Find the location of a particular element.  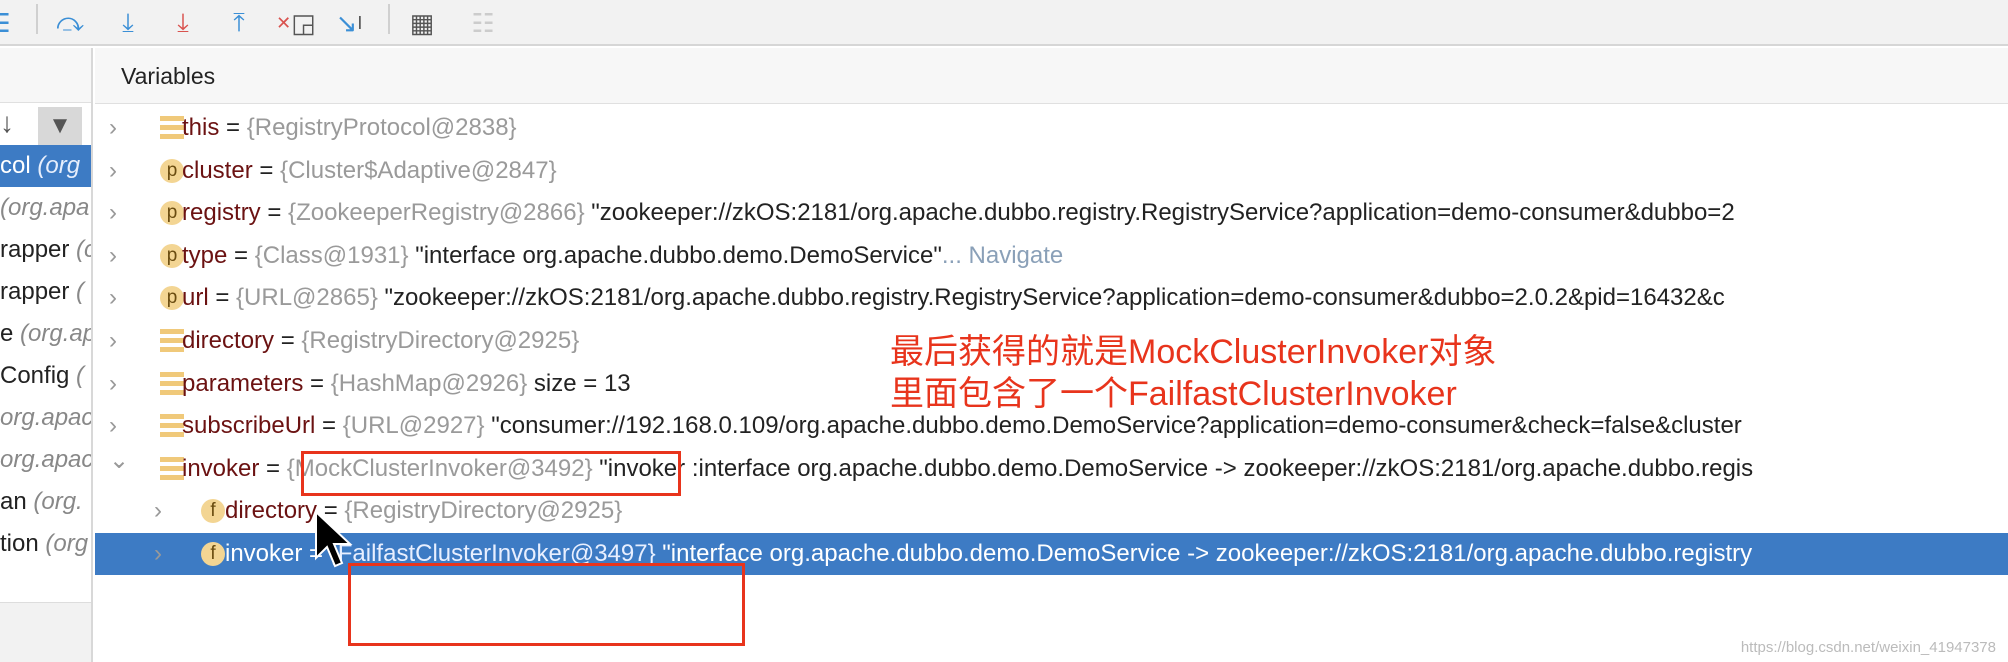

frame-class: (org.ap is located at coordinates (55, 333).